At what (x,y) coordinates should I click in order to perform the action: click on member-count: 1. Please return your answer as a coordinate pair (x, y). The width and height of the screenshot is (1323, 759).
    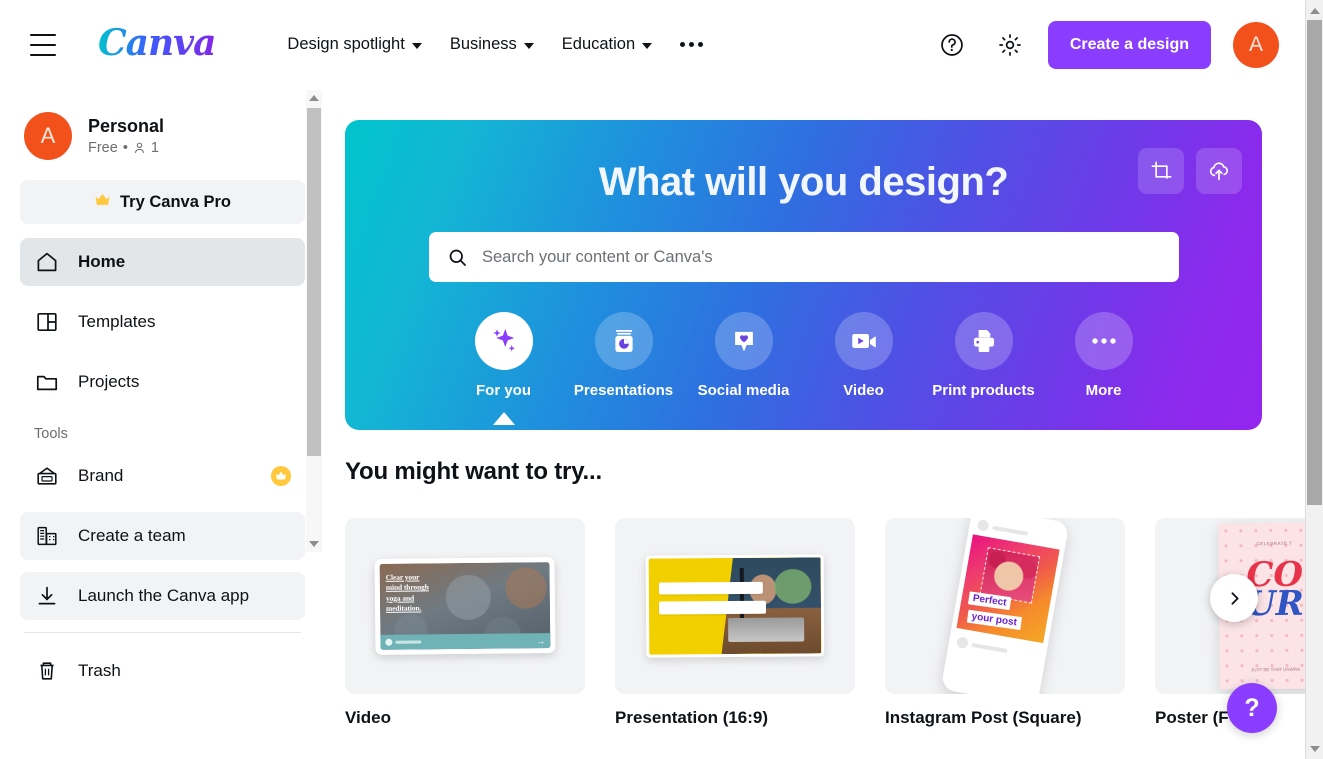
    Looking at the image, I should click on (154, 148).